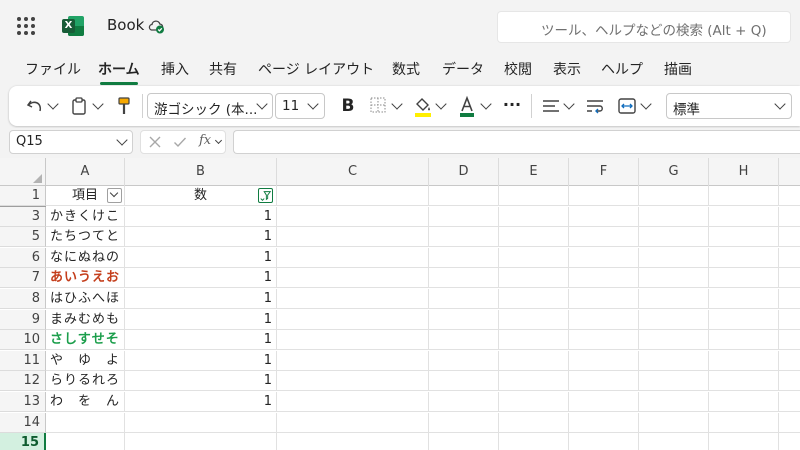  Describe the element at coordinates (53, 69) in the screenshot. I see `tab-file: ファイル` at that location.